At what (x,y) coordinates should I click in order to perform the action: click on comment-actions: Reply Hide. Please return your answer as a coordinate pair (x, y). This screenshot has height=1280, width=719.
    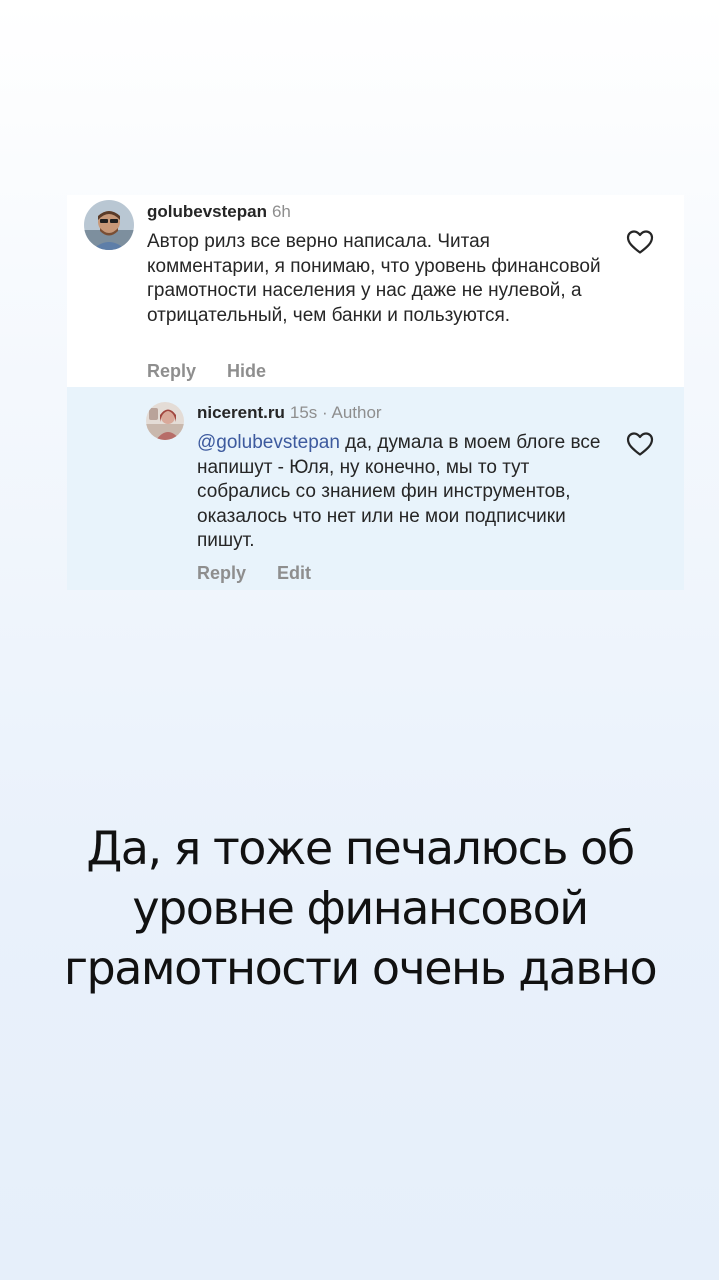
    Looking at the image, I should click on (206, 371).